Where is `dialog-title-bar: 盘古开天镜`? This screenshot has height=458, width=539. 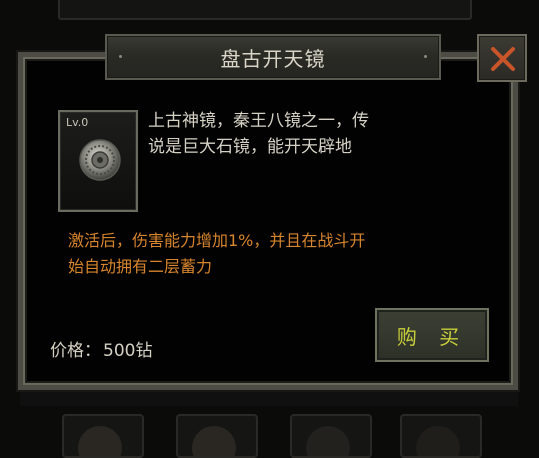
dialog-title-bar: 盘古开天镜 is located at coordinates (273, 57).